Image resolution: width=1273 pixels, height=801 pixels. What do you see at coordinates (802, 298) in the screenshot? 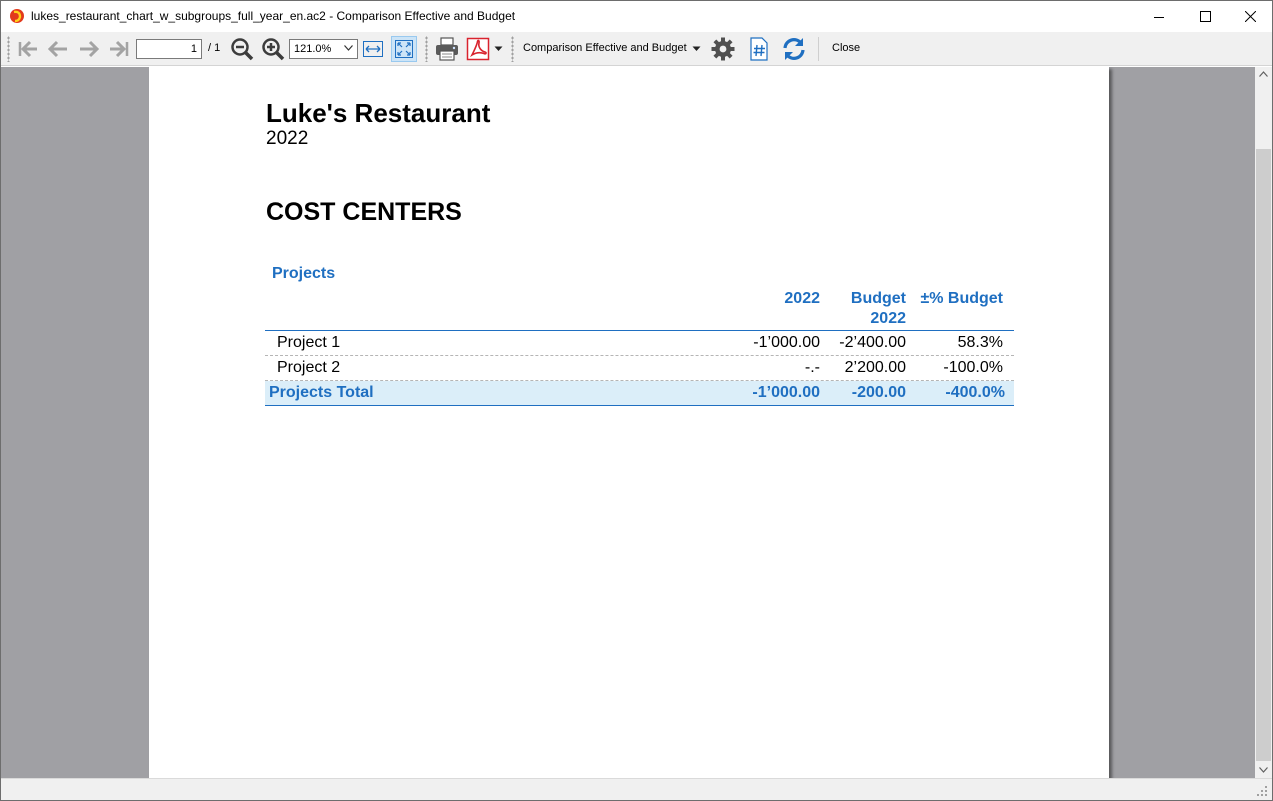
I see `column-header-2022: 2022` at bounding box center [802, 298].